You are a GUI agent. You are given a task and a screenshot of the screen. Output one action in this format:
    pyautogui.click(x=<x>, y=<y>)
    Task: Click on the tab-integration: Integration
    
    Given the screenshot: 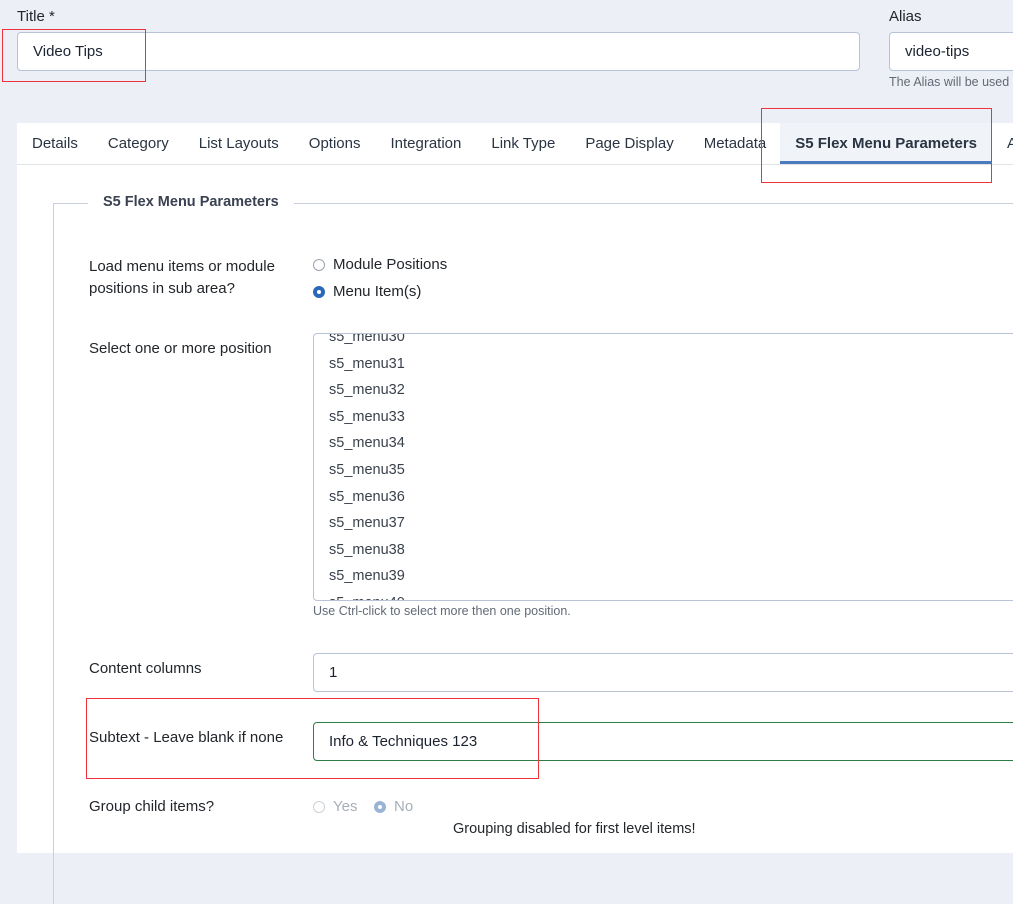 What is the action you would take?
    pyautogui.click(x=425, y=143)
    